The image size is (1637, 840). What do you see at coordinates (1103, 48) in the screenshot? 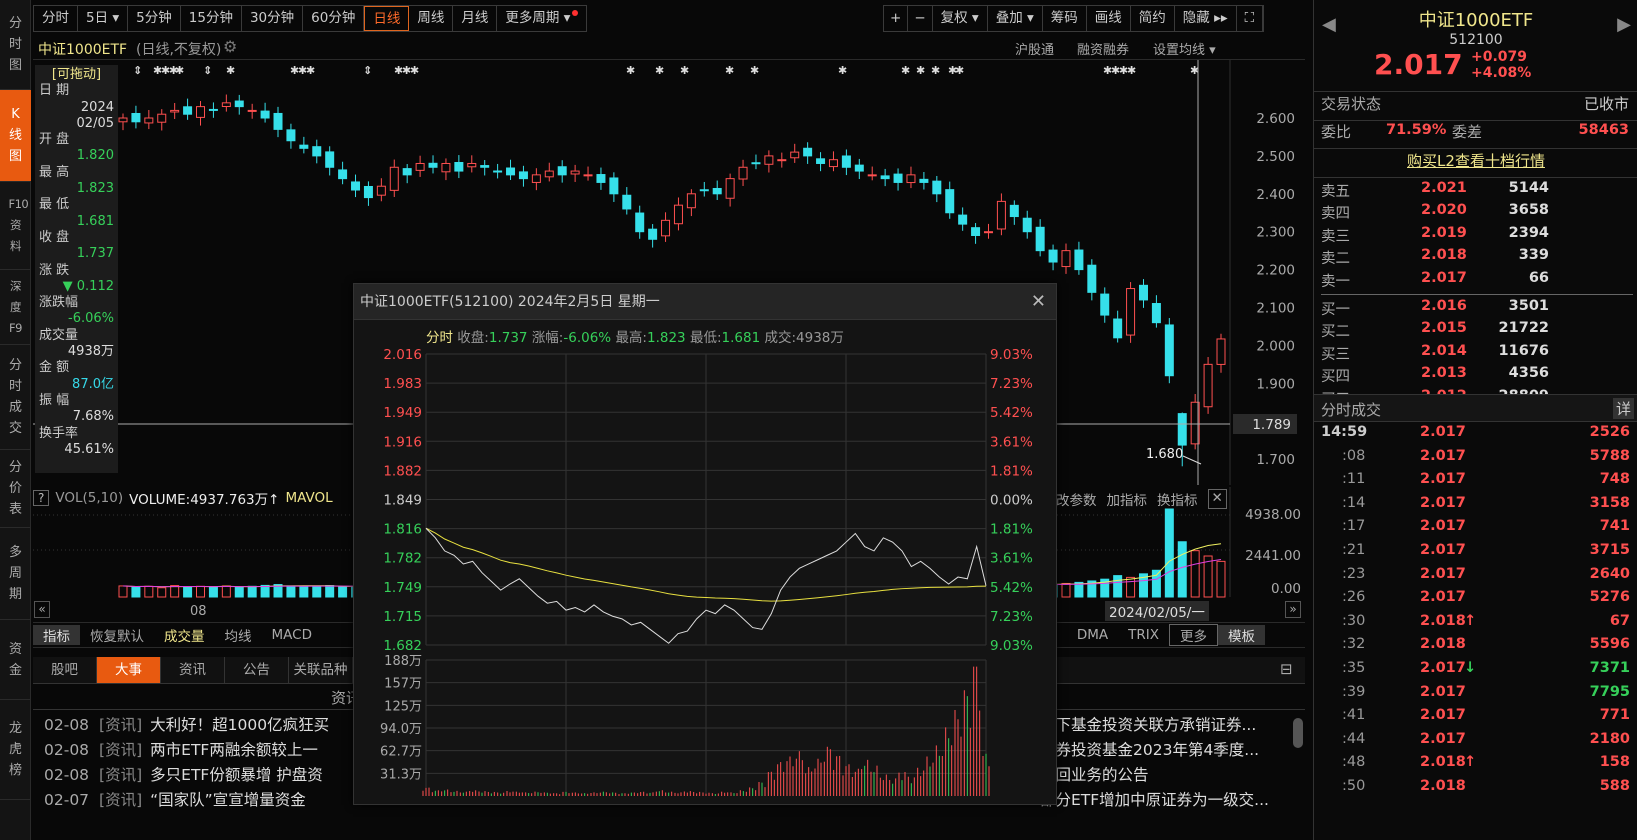
I see `link-margin: 融资融券` at bounding box center [1103, 48].